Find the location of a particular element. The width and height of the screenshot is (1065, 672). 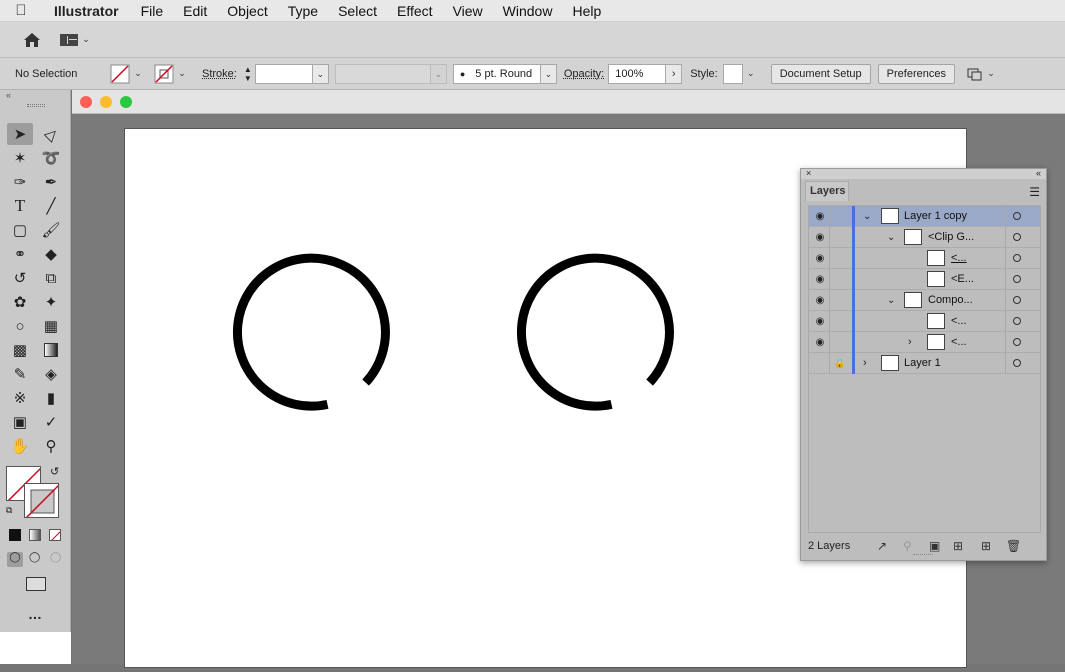

collapse-panel-icon: « is located at coordinates (1038, 173).